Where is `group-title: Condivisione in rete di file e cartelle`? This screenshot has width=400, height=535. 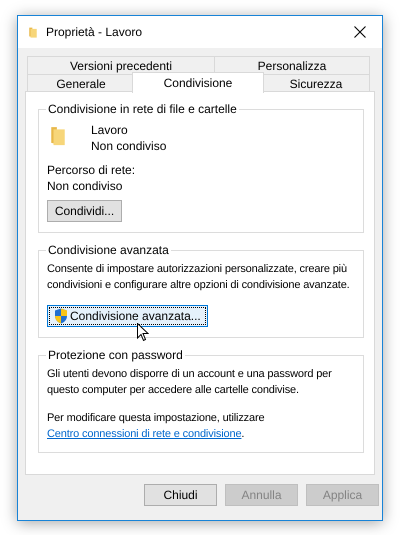
group-title: Condivisione in rete di file e cartelle is located at coordinates (142, 109).